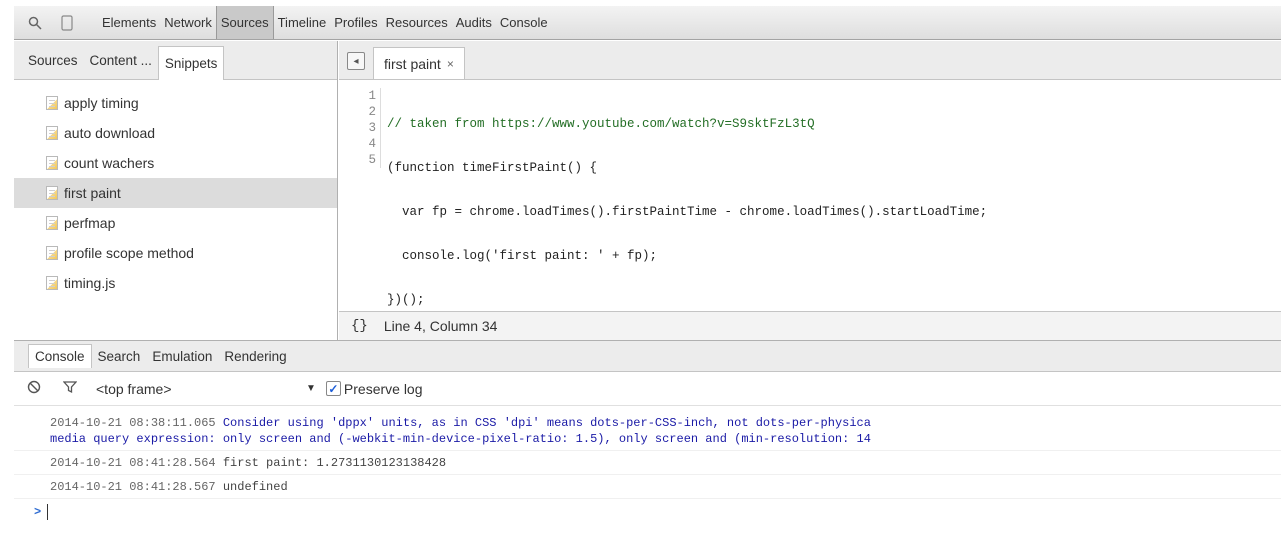  What do you see at coordinates (334, 463) in the screenshot?
I see `message-text: first paint: 1.2731130123138428` at bounding box center [334, 463].